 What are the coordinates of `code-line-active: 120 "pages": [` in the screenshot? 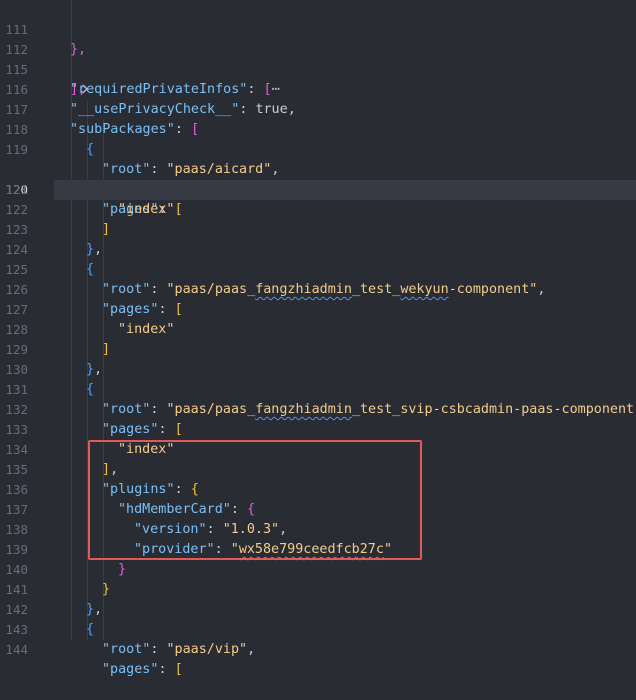 It's located at (318, 150).